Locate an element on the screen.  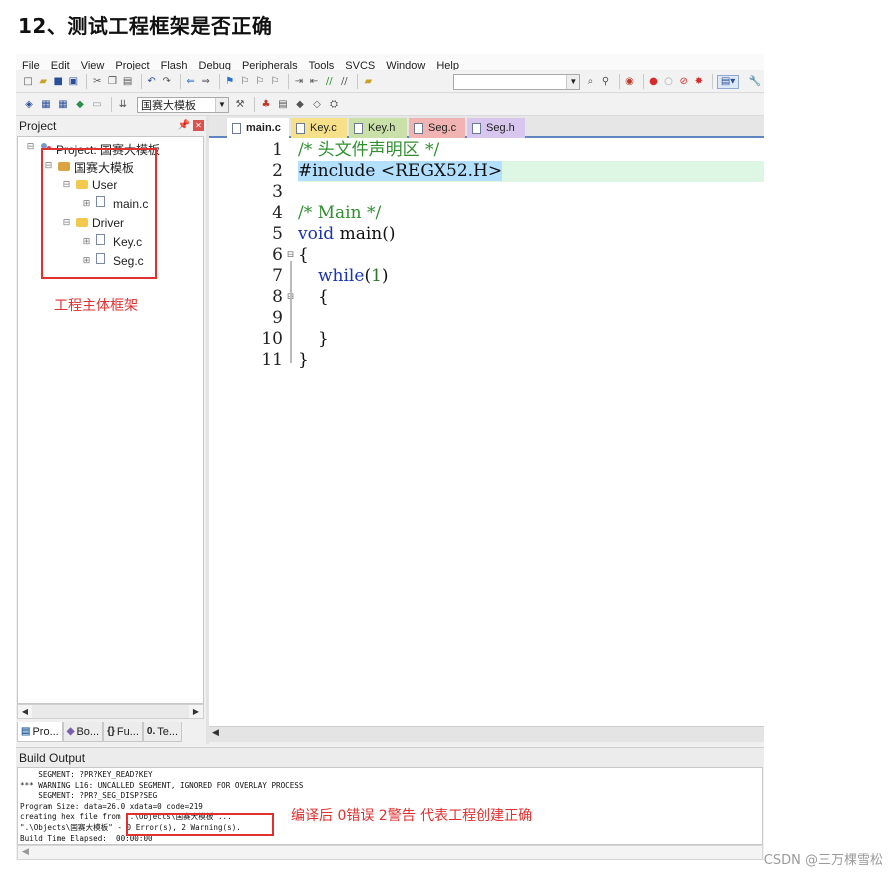
batch-build-icon: ◆ is located at coordinates (80, 105).